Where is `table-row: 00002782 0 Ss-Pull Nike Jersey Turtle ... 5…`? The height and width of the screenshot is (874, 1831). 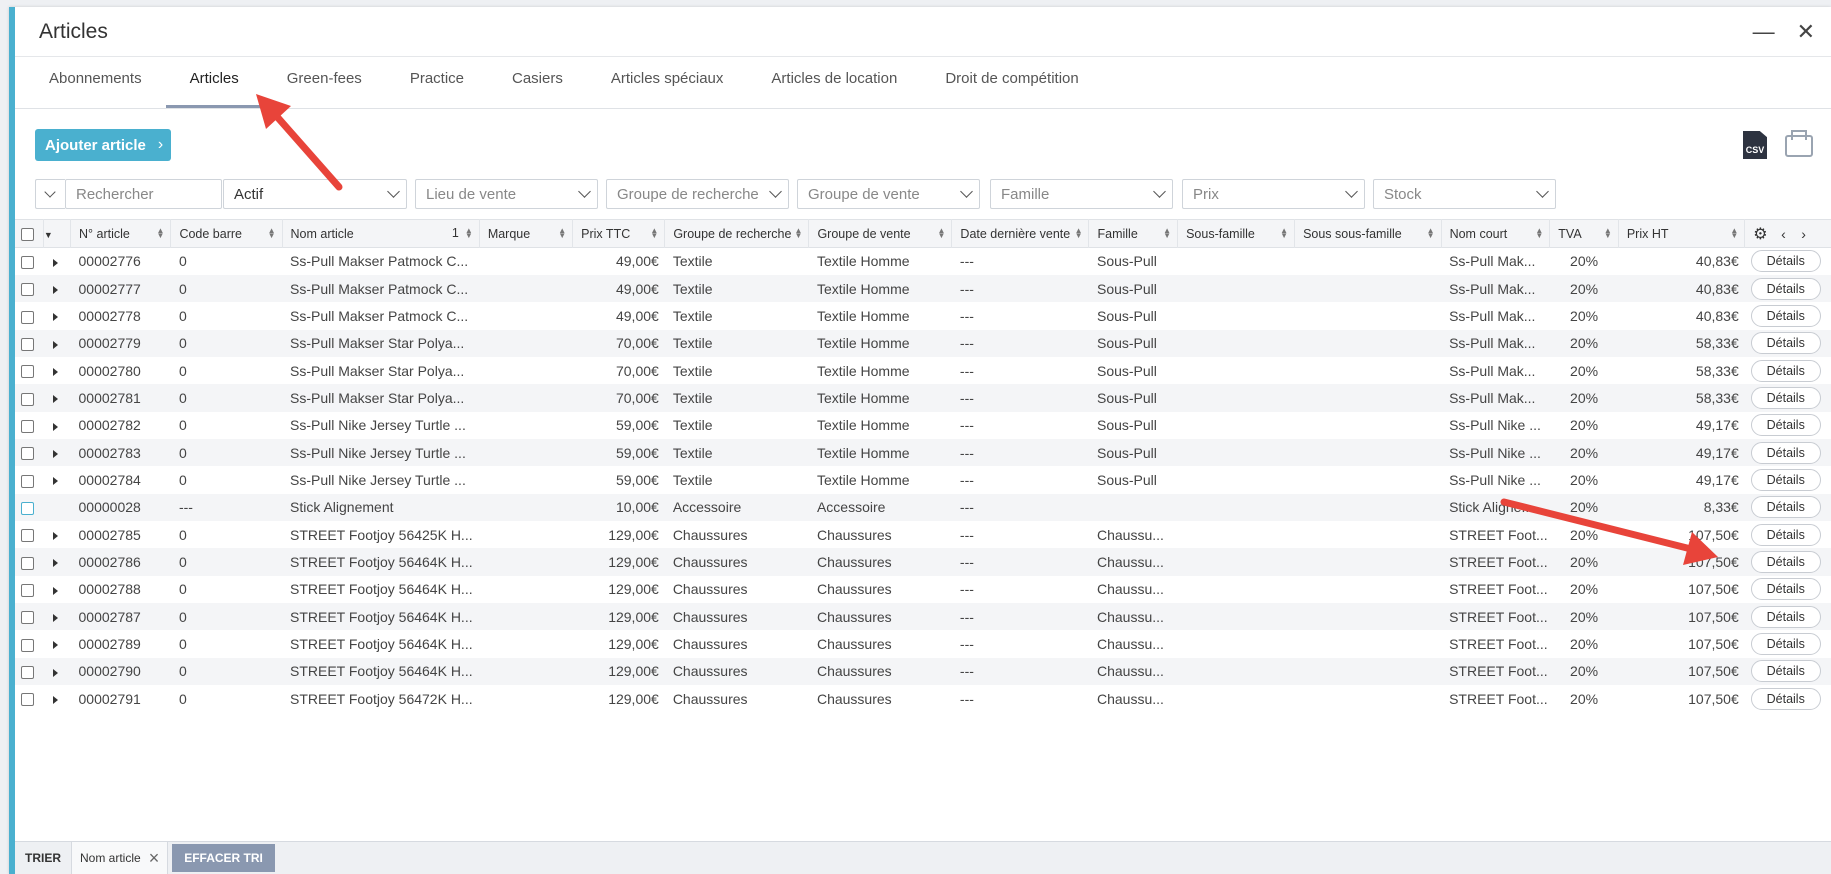
table-row: 00002782 0 Ss-Pull Nike Jersey Turtle ... 5… is located at coordinates (923, 425).